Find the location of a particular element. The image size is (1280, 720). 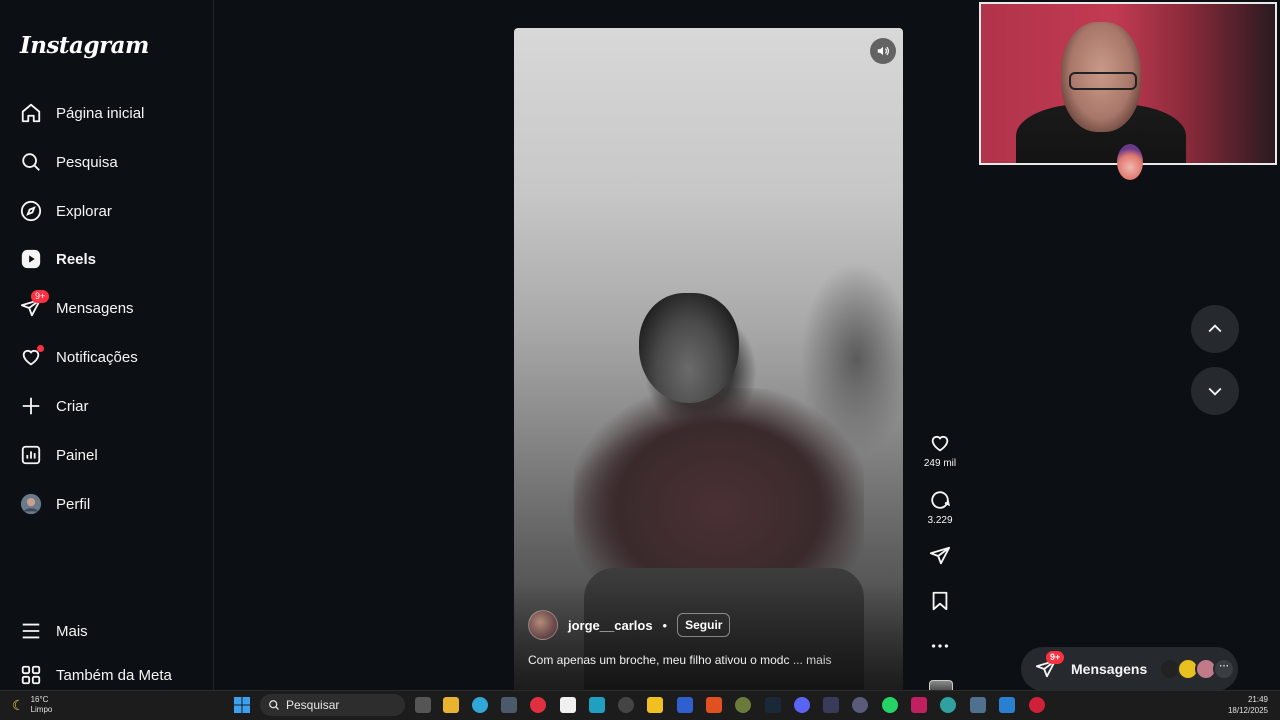

windows-taskbar: ☾ 16°C Limpo Pesquisar 21:49 18/12/2025 is located at coordinates (640, 705).